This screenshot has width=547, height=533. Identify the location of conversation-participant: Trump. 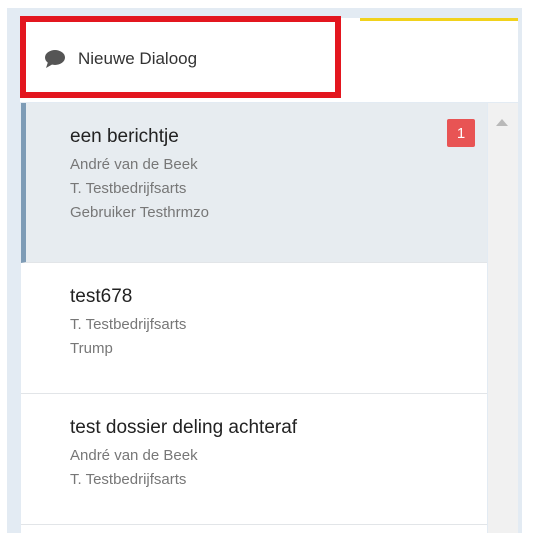
(91, 348).